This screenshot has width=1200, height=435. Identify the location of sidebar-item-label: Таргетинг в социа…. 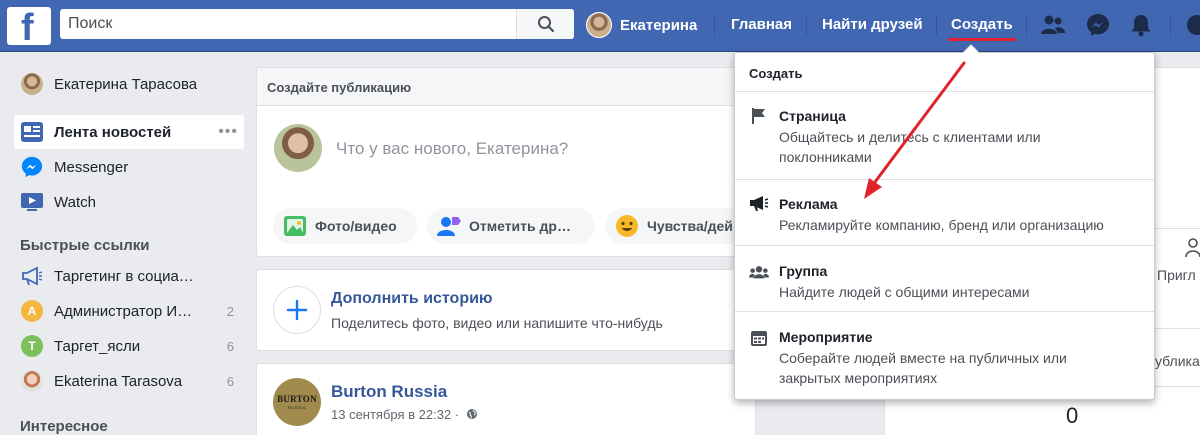
(124, 276).